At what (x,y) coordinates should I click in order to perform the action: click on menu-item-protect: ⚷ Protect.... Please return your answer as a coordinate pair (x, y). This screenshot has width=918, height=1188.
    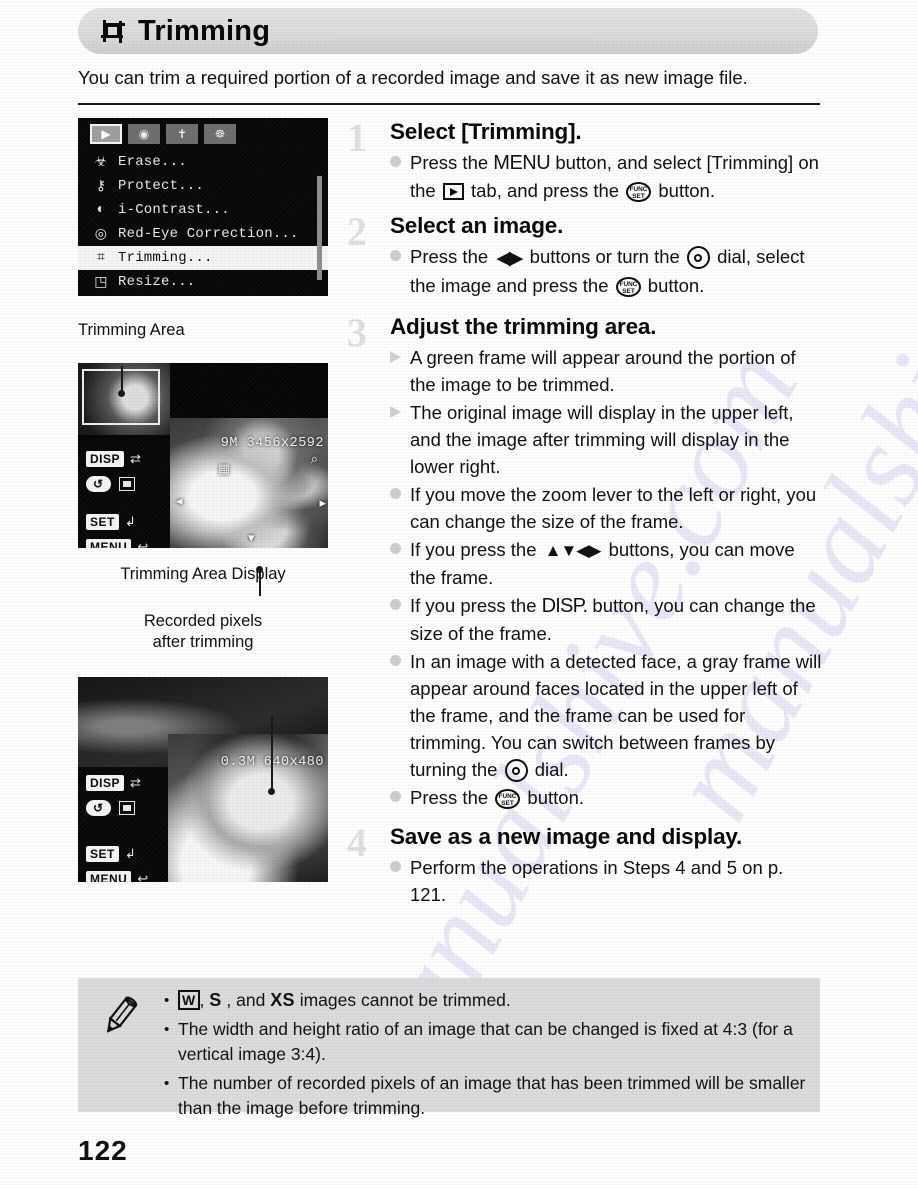
    Looking at the image, I should click on (203, 186).